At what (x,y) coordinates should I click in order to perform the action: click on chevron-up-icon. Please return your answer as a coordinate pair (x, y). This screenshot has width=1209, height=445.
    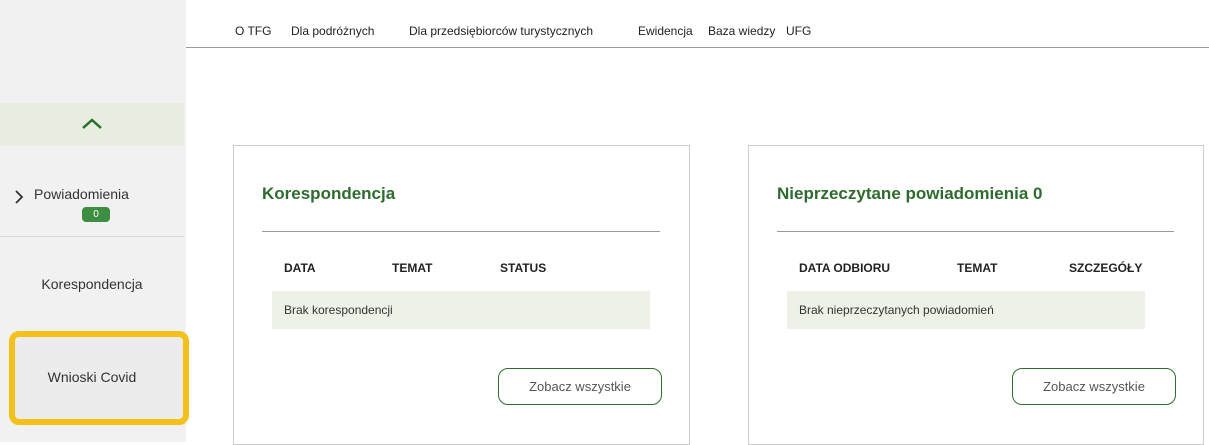
    Looking at the image, I should click on (92, 123).